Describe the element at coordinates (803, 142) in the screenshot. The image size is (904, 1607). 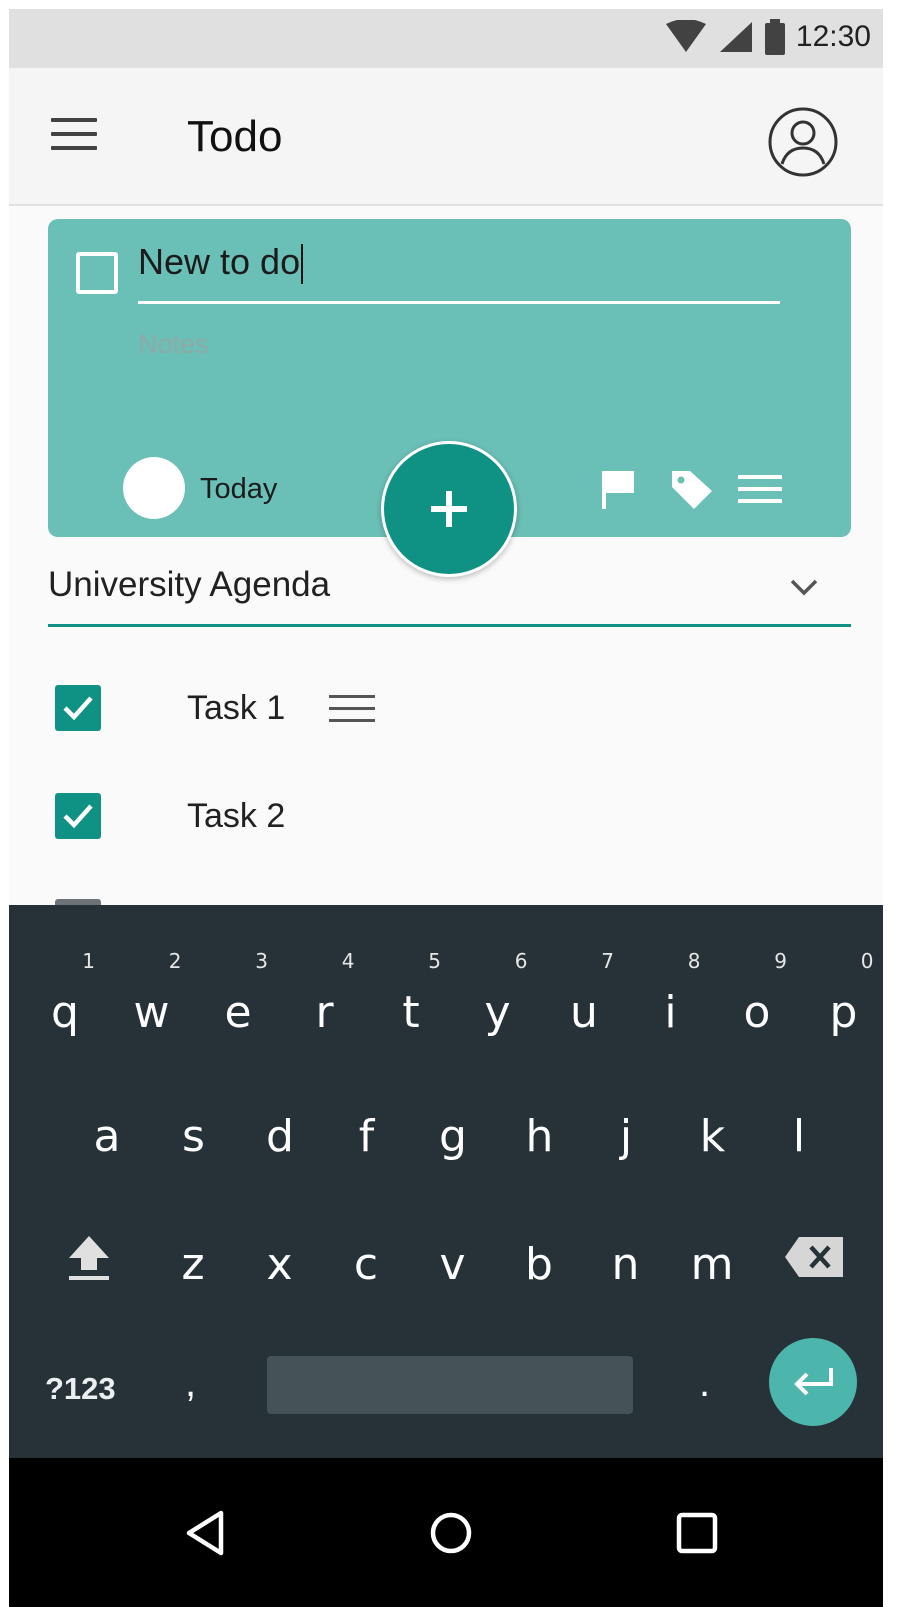
I see `account-icon` at that location.